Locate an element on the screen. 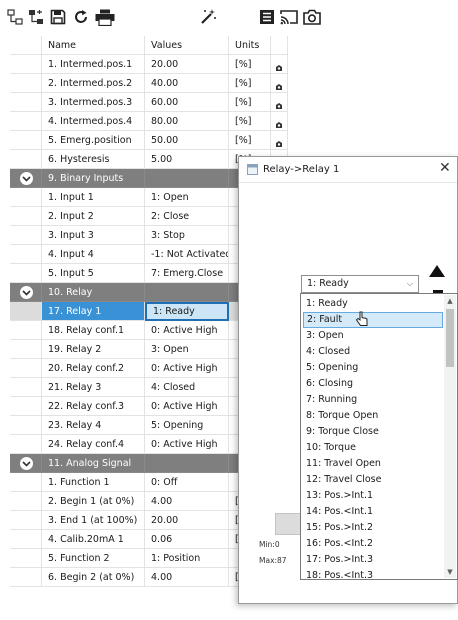 This screenshot has height=620, width=458. parameter-value: 7: Emerg.Close is located at coordinates (187, 273).